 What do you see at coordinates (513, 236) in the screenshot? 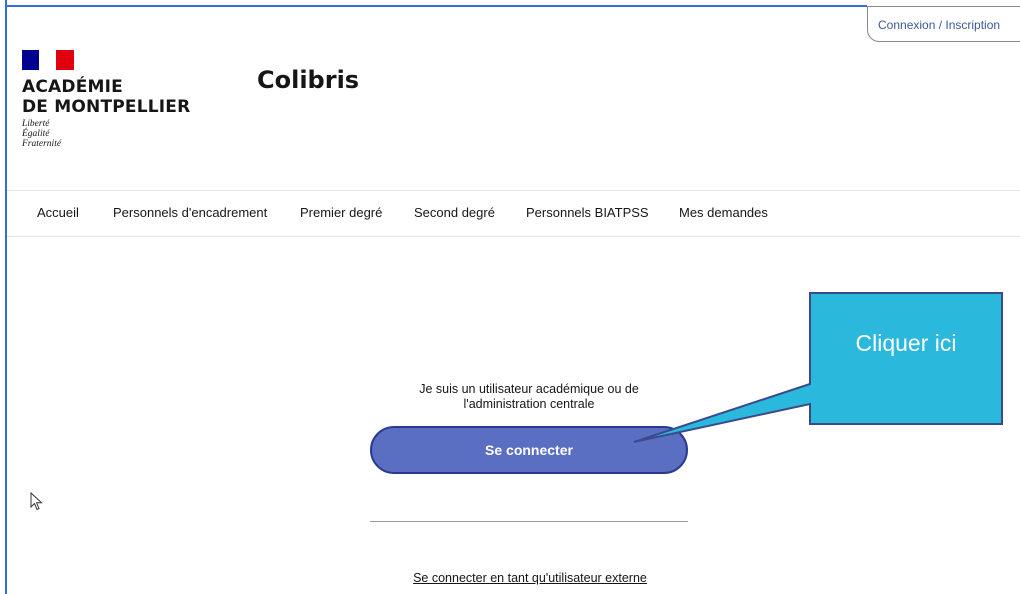
I see `nav-divider-bottom` at bounding box center [513, 236].